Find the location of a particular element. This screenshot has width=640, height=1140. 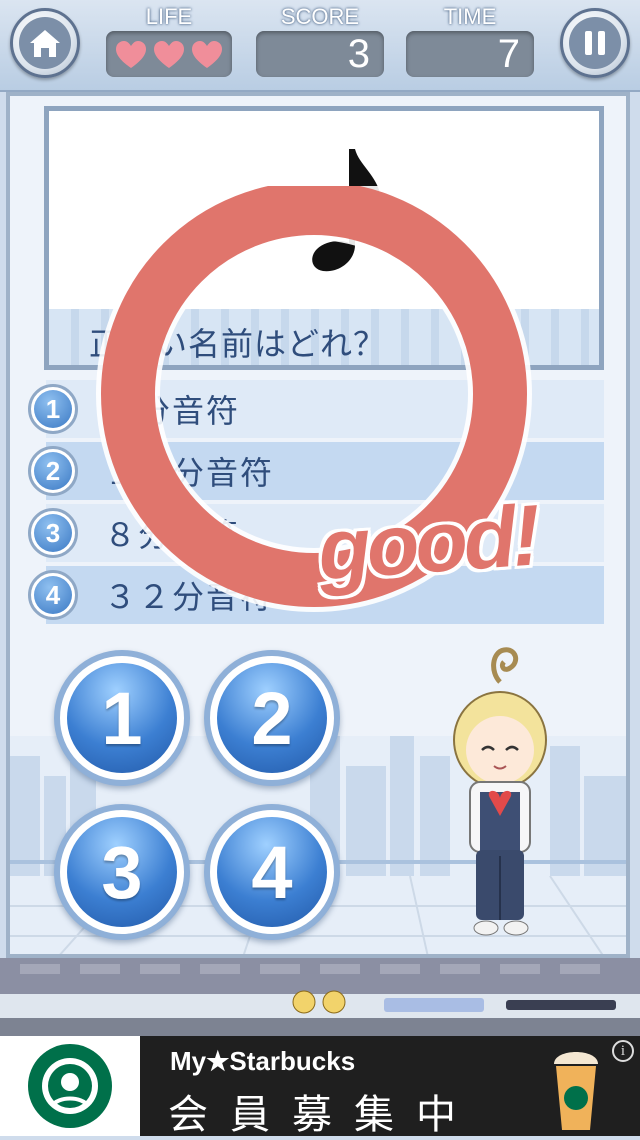

ad-info-icon: i is located at coordinates (623, 1051).